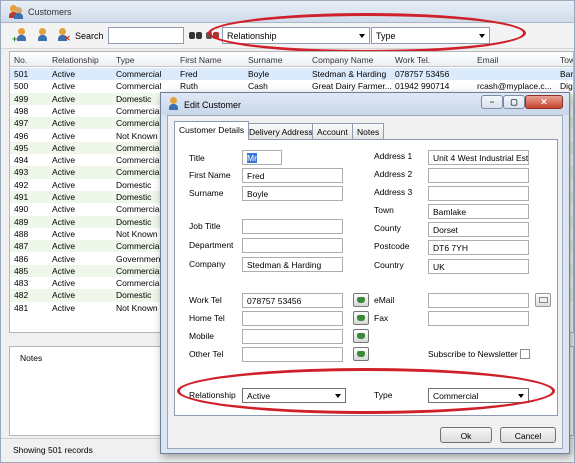 The height and width of the screenshot is (463, 575). Describe the element at coordinates (213, 105) in the screenshot. I see `dialog-title: Edit Customer` at that location.